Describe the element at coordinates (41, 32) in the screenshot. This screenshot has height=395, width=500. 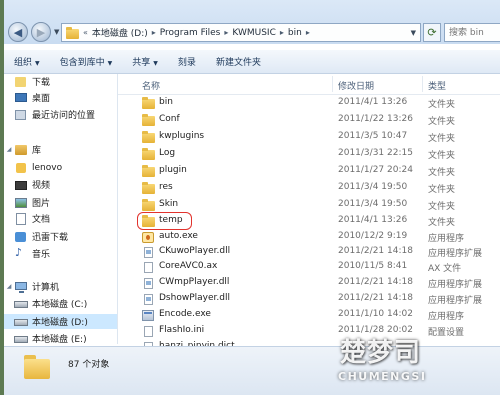
I see `forward-button: ▶` at that location.